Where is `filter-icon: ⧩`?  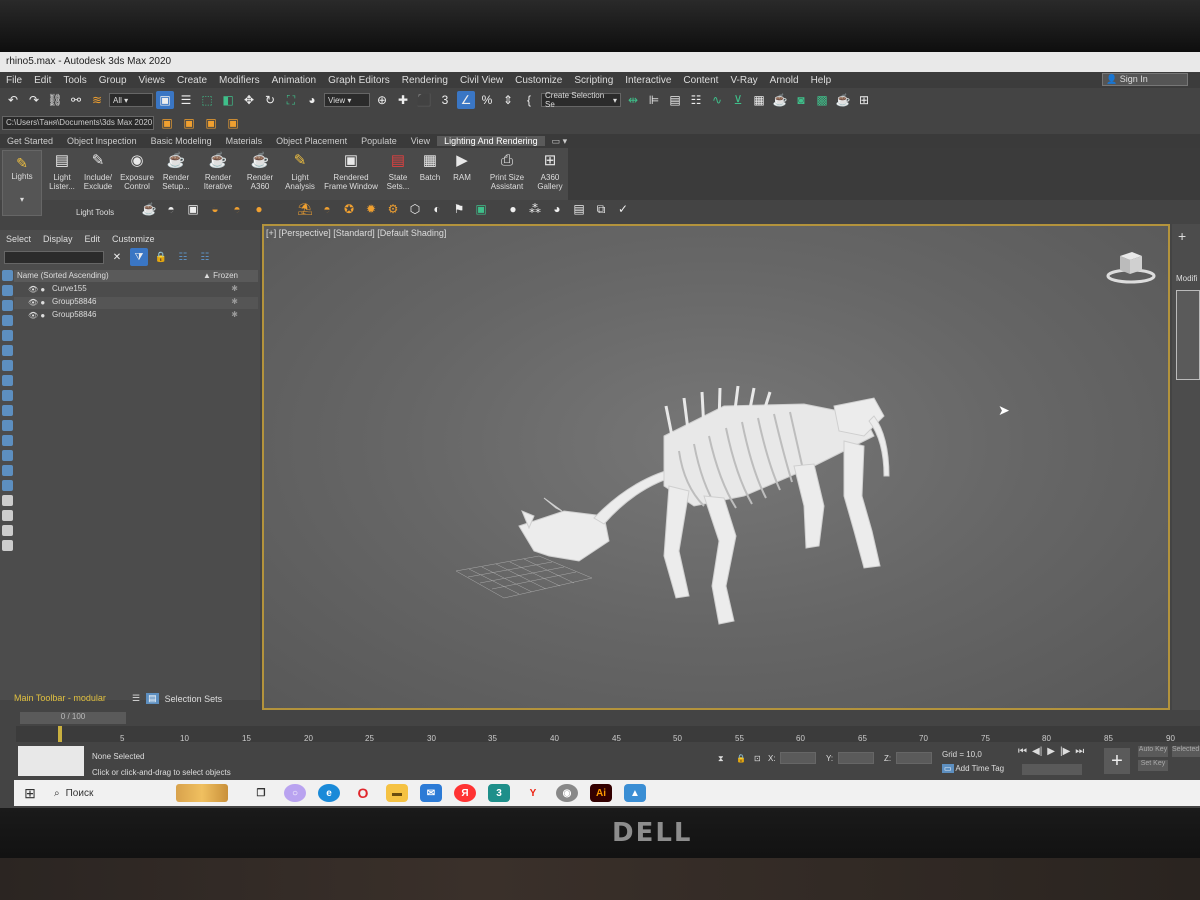
filter-icon: ⧩ is located at coordinates (139, 257).